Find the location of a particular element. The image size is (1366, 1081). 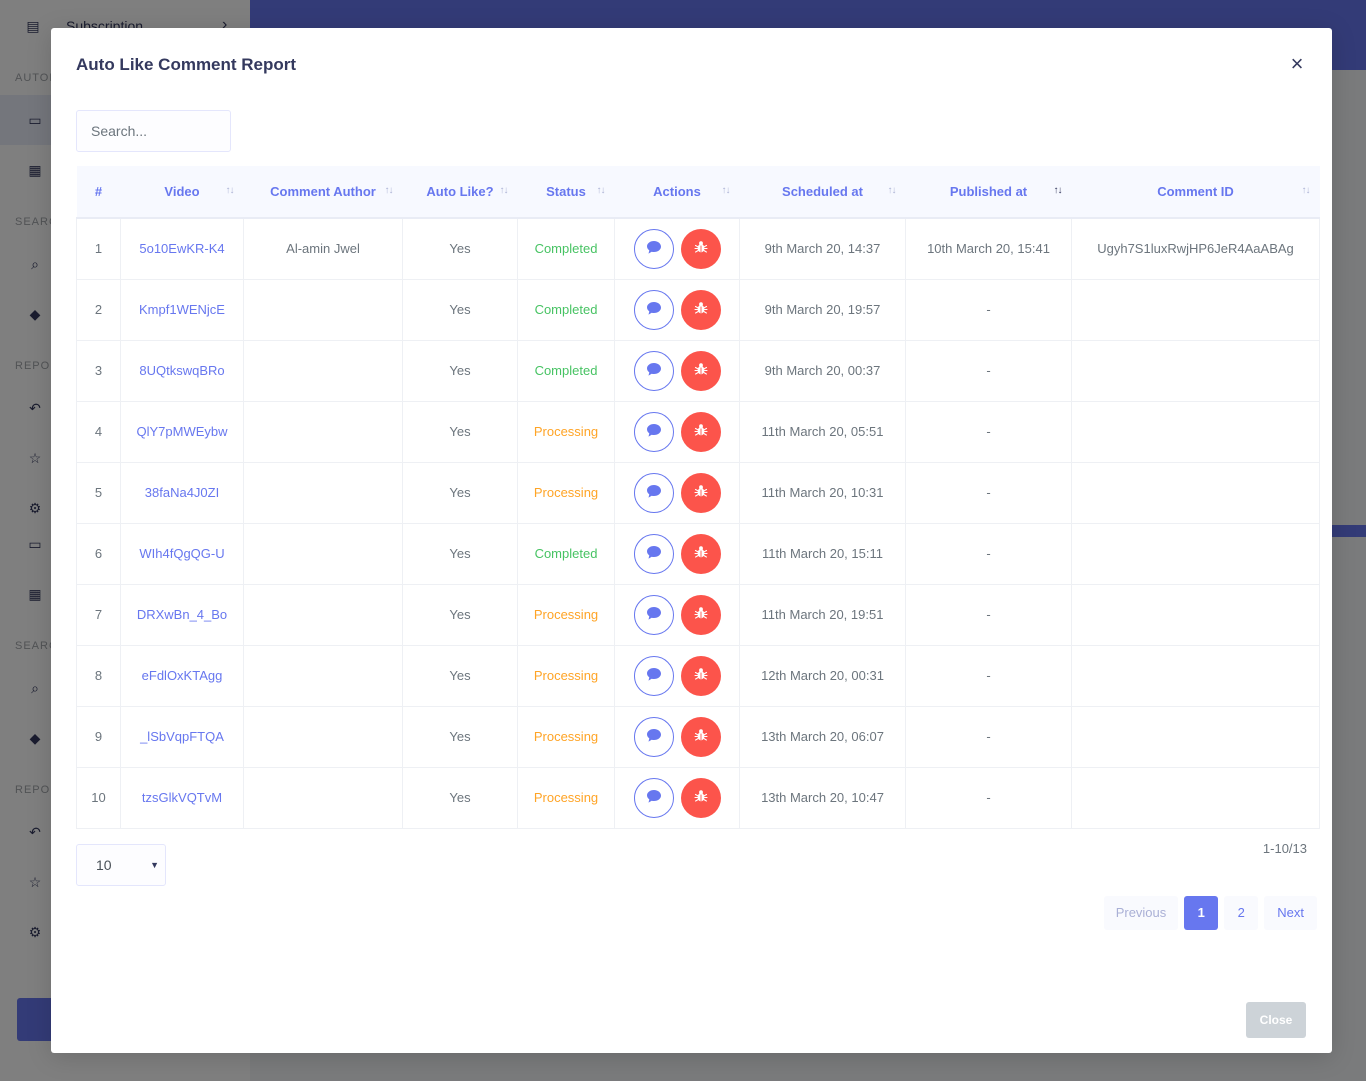

page-1-button: 1 is located at coordinates (1201, 913).